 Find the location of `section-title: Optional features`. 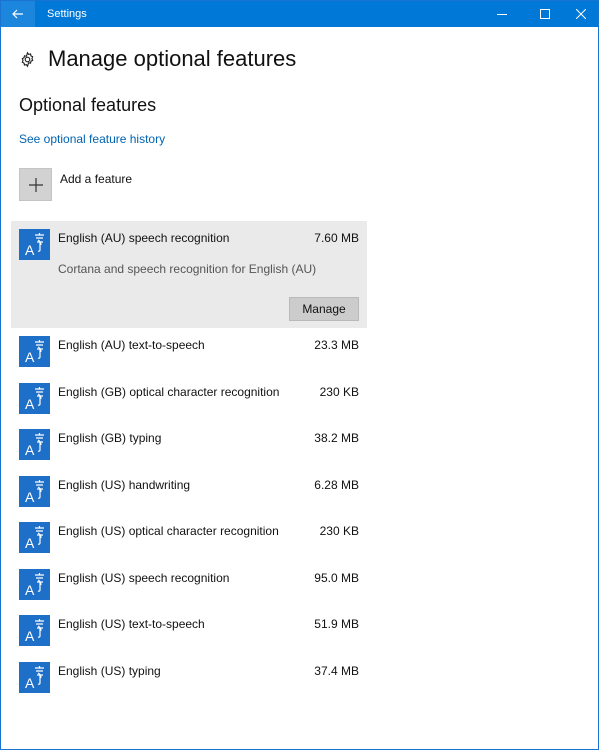

section-title: Optional features is located at coordinates (88, 105).